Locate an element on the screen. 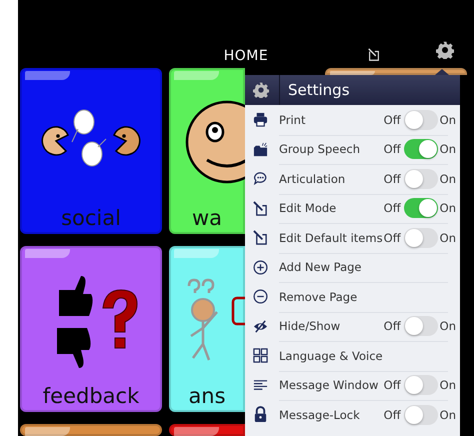  item-label: Add New Page is located at coordinates (320, 267).